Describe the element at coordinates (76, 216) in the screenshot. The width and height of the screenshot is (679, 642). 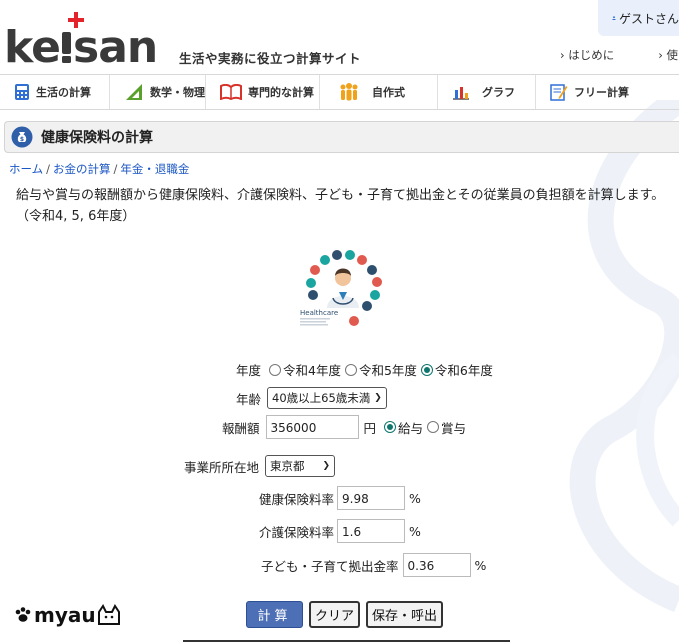
I see `description-years: （令和4, 5, 6年度）` at that location.